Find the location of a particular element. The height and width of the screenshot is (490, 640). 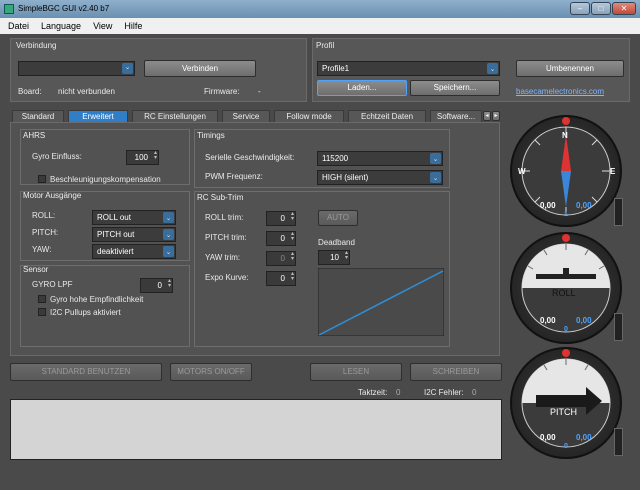

port-select: ⌄ is located at coordinates (76, 68).